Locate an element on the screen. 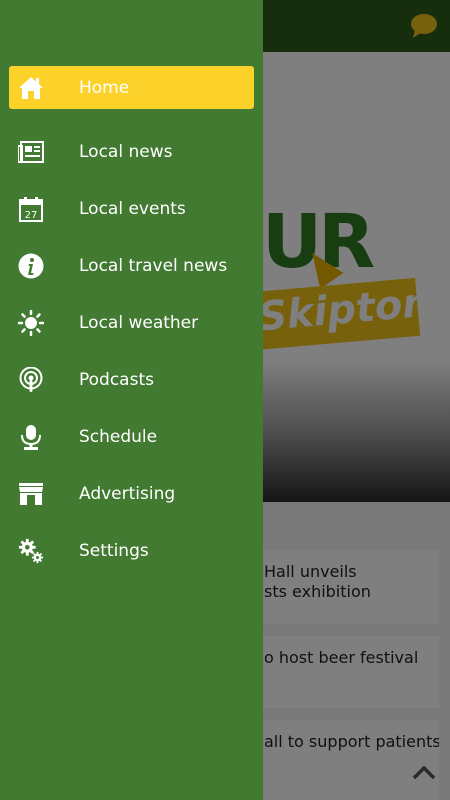  menu-item-label: Local news is located at coordinates (126, 151).